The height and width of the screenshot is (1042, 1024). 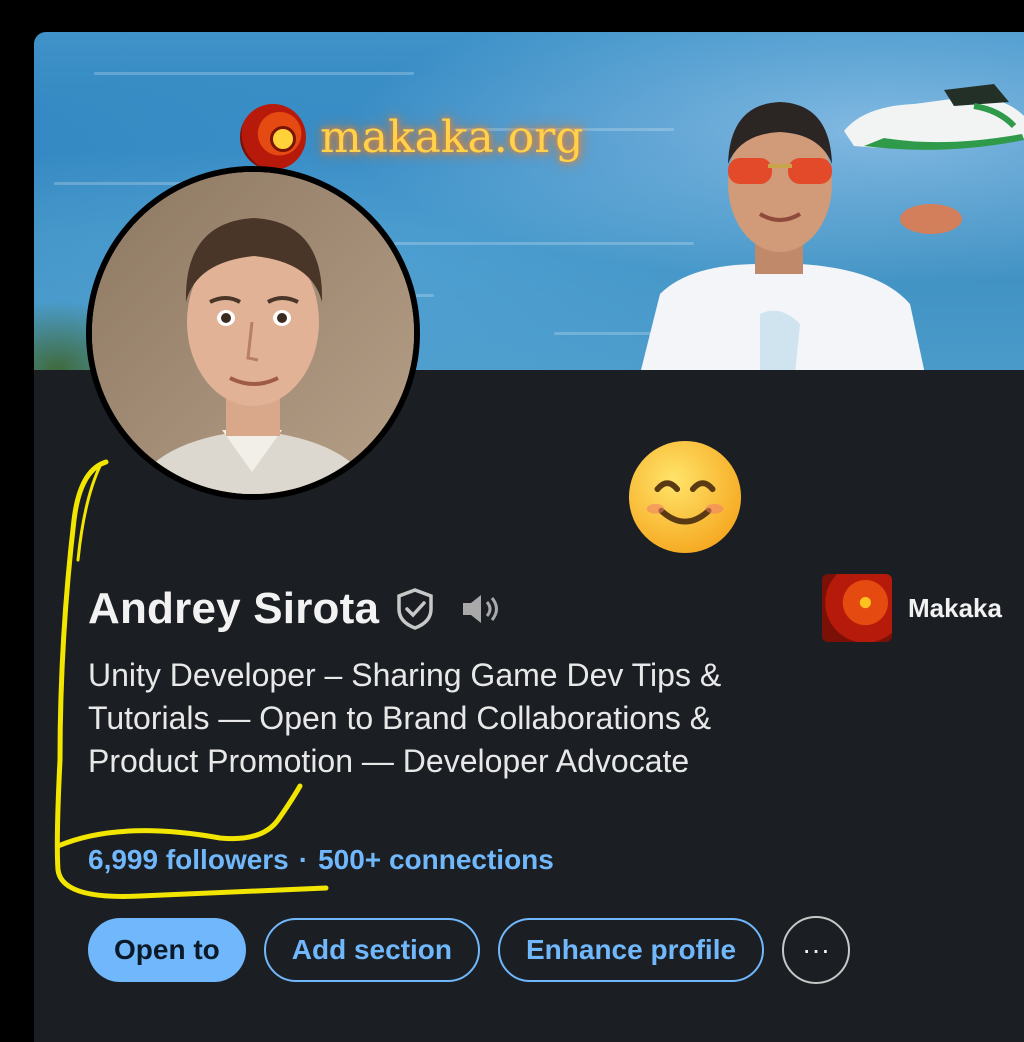 What do you see at coordinates (482, 609) in the screenshot?
I see `speaker-icon` at bounding box center [482, 609].